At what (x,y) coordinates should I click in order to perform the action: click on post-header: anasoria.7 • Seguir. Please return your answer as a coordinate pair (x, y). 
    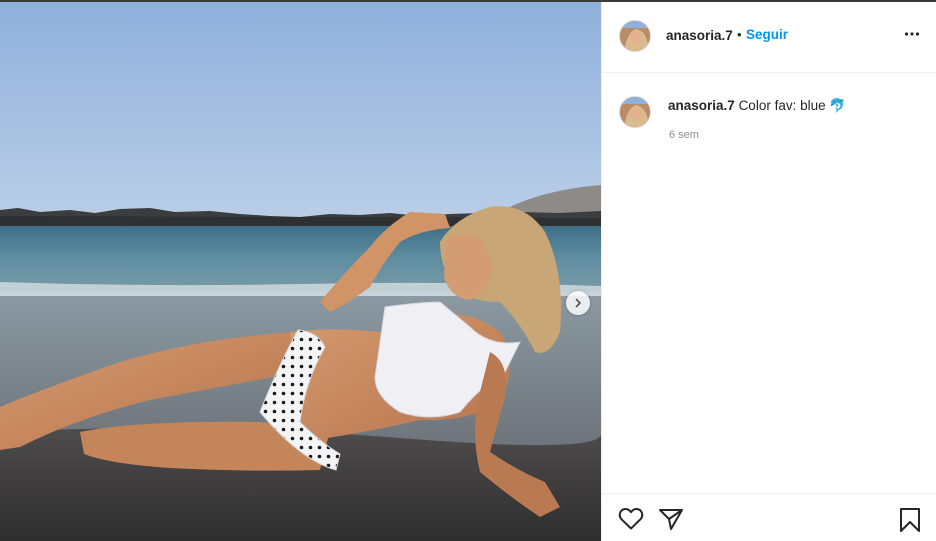
    Looking at the image, I should click on (769, 37).